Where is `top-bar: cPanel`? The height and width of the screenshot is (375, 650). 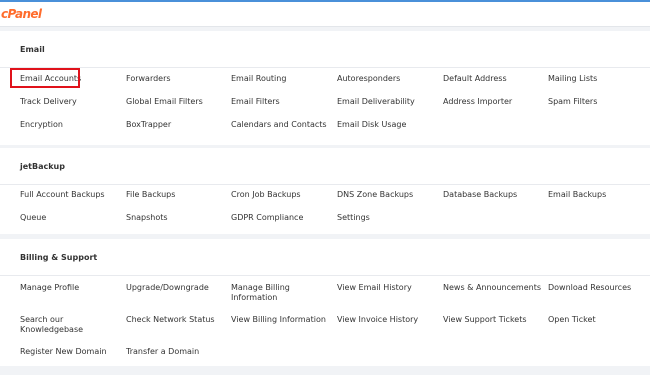 top-bar: cPanel is located at coordinates (325, 13).